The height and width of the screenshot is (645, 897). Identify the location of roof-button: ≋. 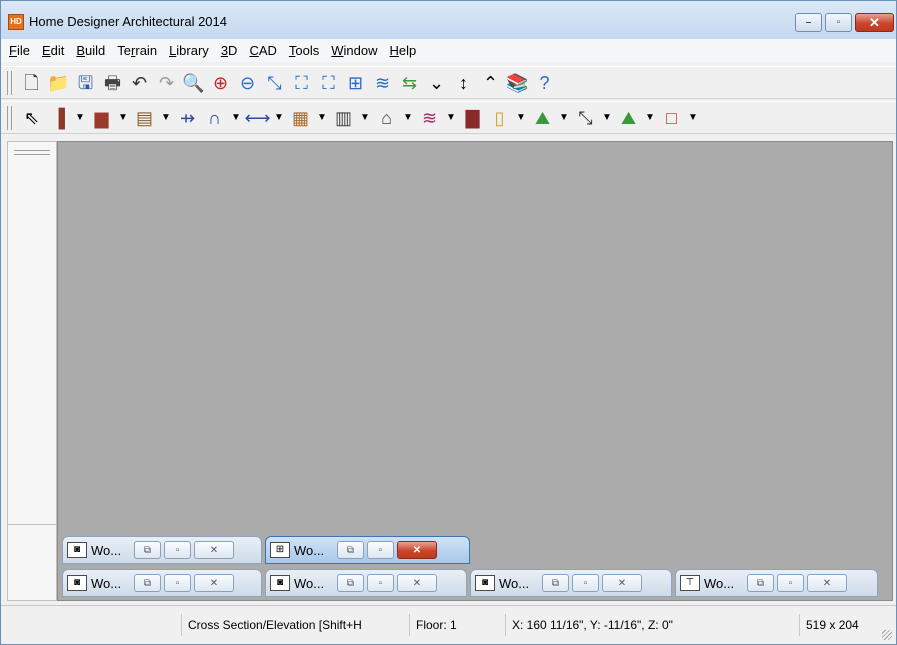
(429, 117).